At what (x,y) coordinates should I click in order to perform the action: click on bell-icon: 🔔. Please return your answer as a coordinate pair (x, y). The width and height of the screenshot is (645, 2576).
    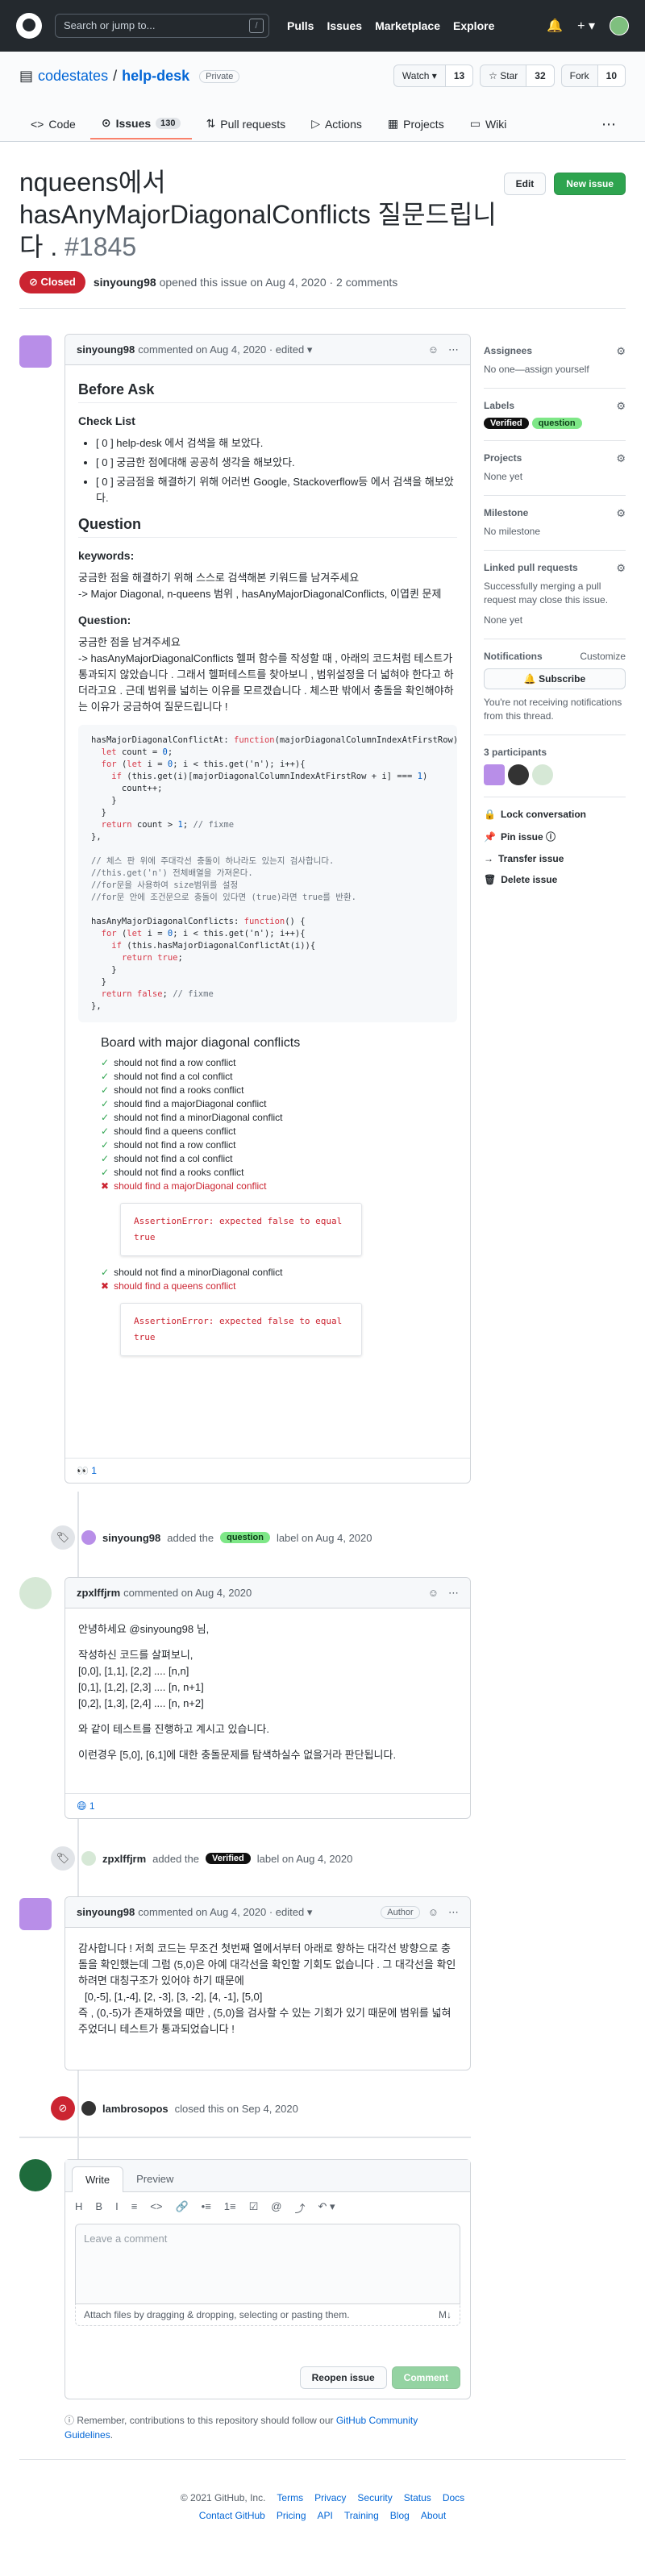
    Looking at the image, I should click on (555, 26).